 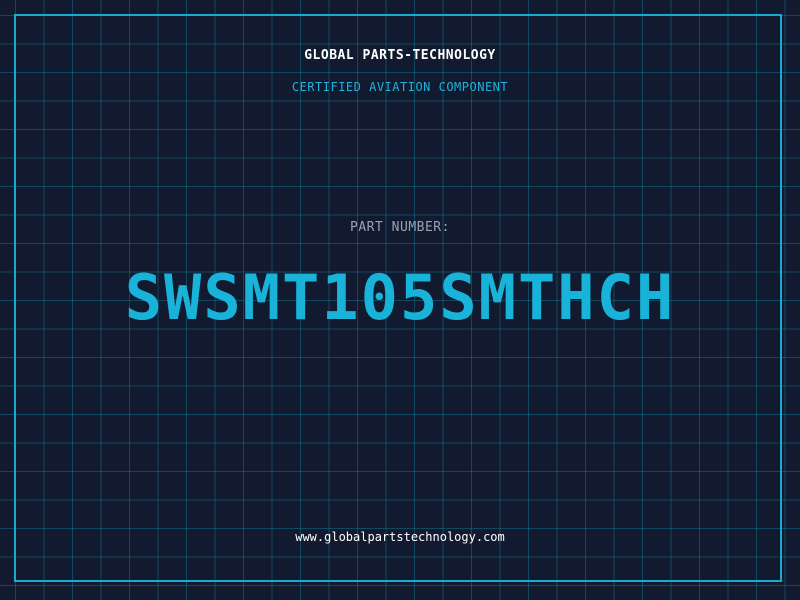 What do you see at coordinates (400, 87) in the screenshot?
I see `certification-tagline: CERTIFIED AVIATION COMPONENT` at bounding box center [400, 87].